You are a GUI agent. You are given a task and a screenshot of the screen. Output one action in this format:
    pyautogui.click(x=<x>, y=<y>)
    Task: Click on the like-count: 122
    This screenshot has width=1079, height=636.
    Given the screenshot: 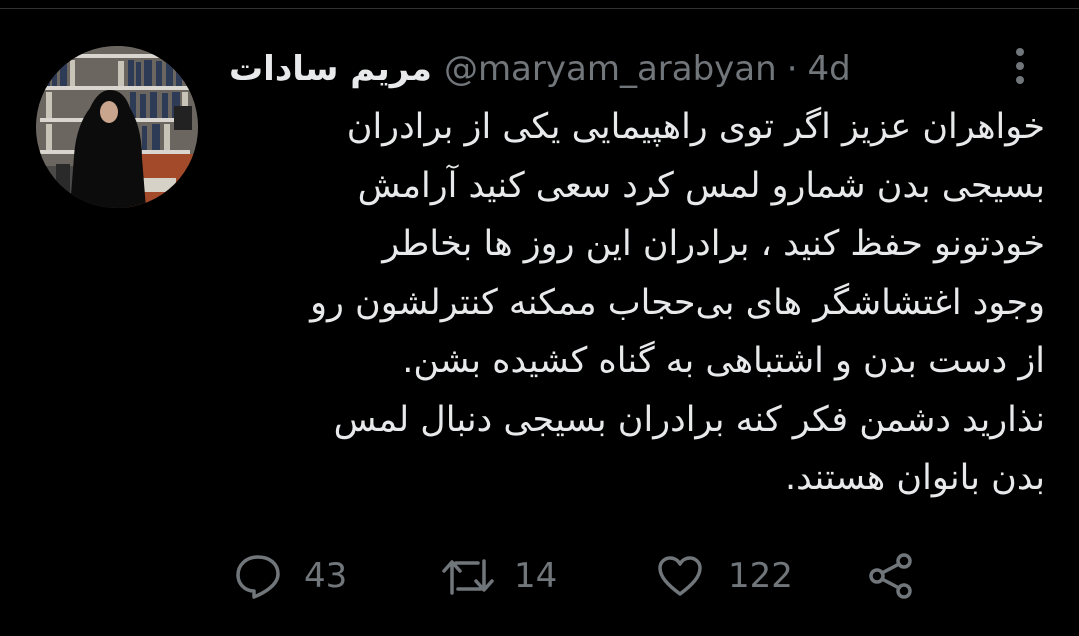 What is the action you would take?
    pyautogui.click(x=760, y=576)
    